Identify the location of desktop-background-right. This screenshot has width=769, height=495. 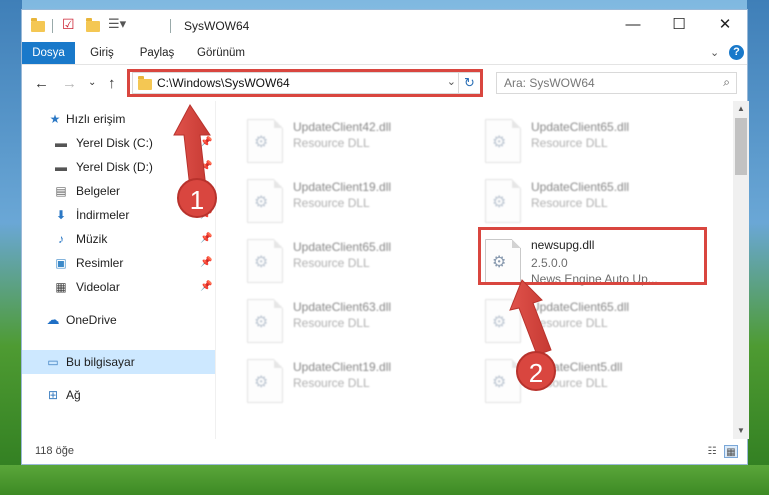
(758, 247).